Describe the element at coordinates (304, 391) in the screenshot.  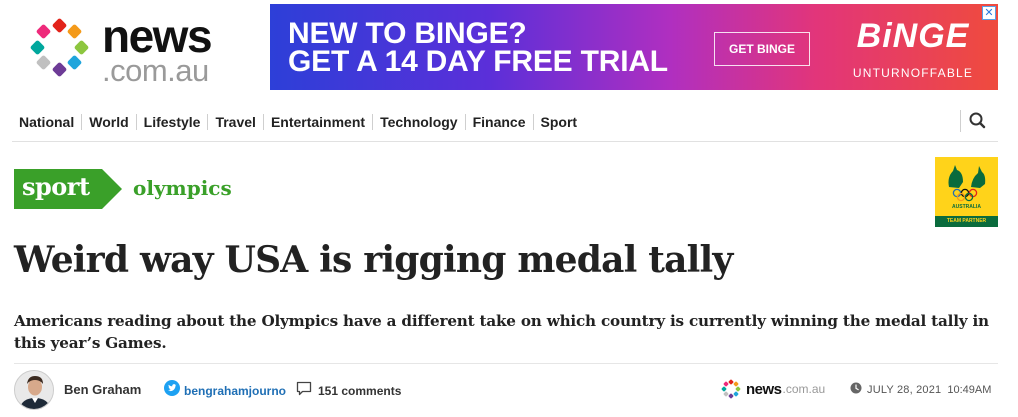
I see `comment-icon` at that location.